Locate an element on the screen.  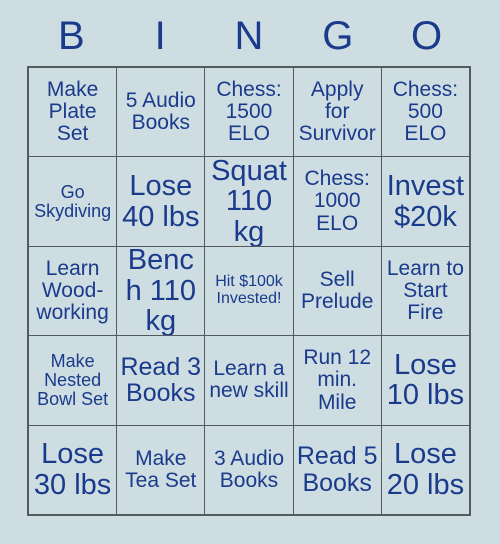
bingo-header-row: BINGO is located at coordinates (249, 36).